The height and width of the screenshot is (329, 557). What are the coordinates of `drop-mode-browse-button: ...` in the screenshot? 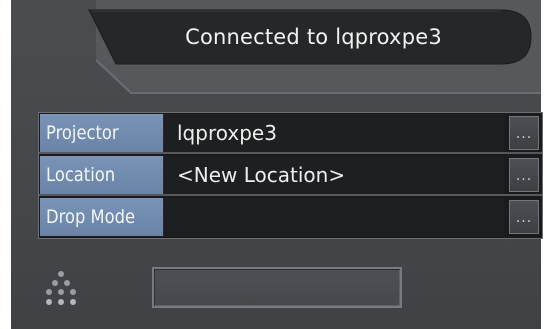 It's located at (524, 217).